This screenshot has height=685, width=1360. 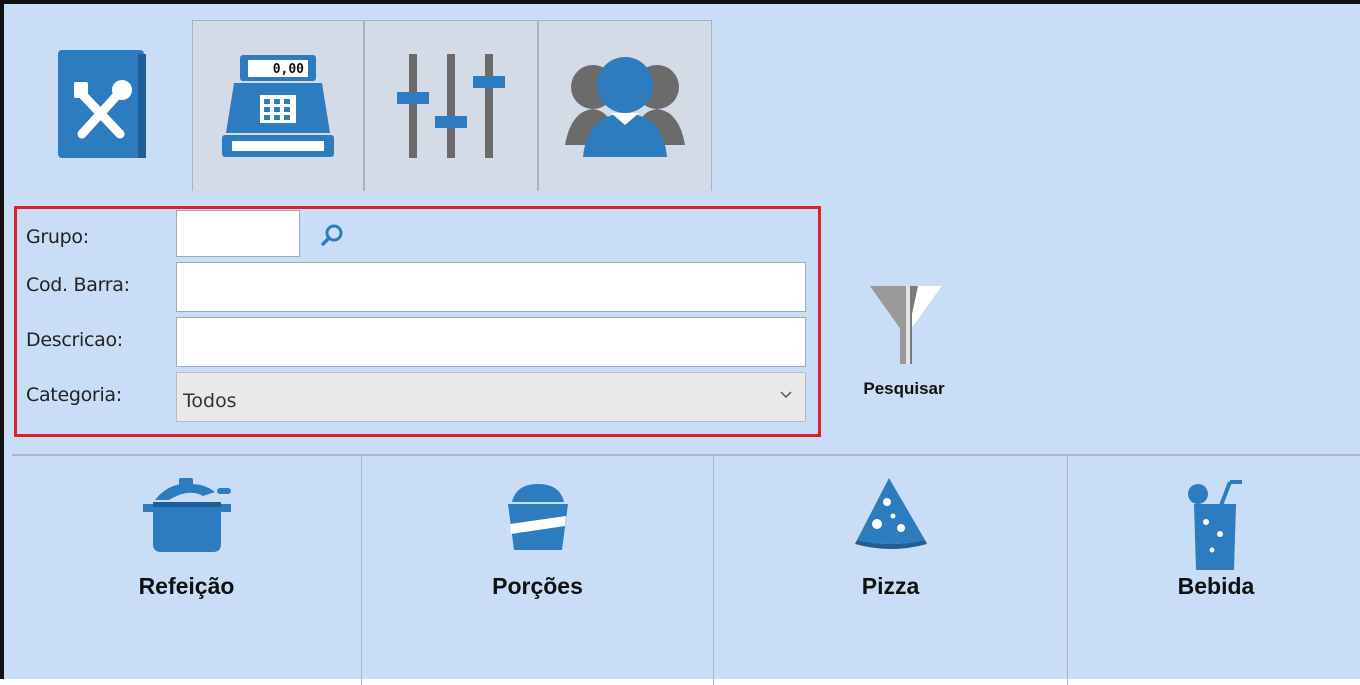 What do you see at coordinates (904, 388) in the screenshot?
I see `pesquisar-label: Pesquisar` at bounding box center [904, 388].